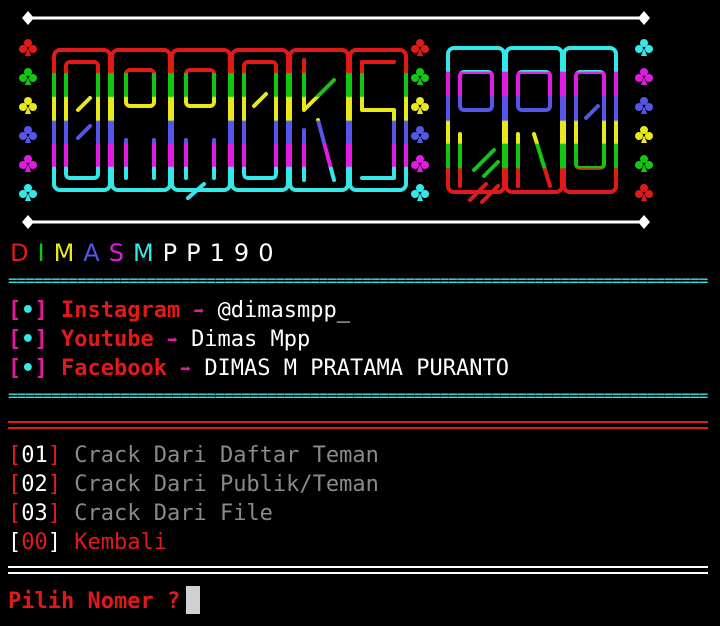 The image size is (720, 626). I want to click on double-rule-white, so click(358, 570).